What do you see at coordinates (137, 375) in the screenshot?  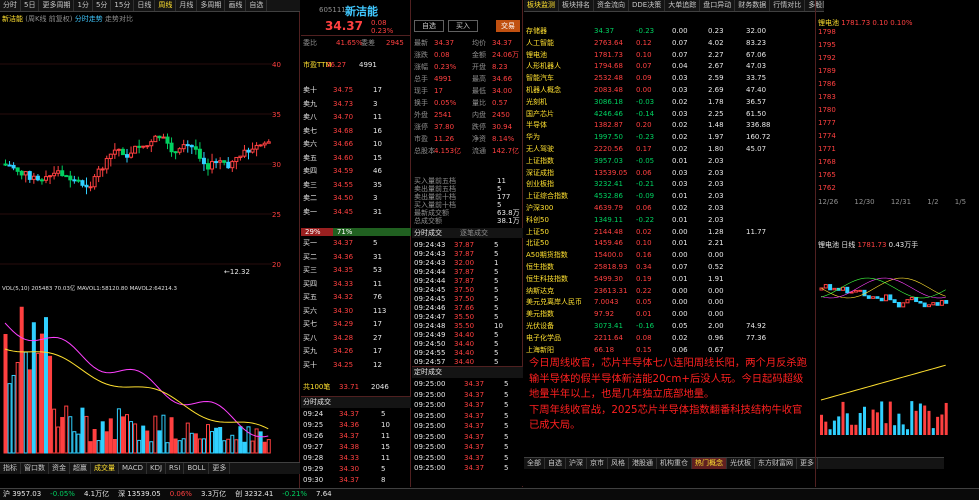 I see `volume-chart` at bounding box center [137, 375].